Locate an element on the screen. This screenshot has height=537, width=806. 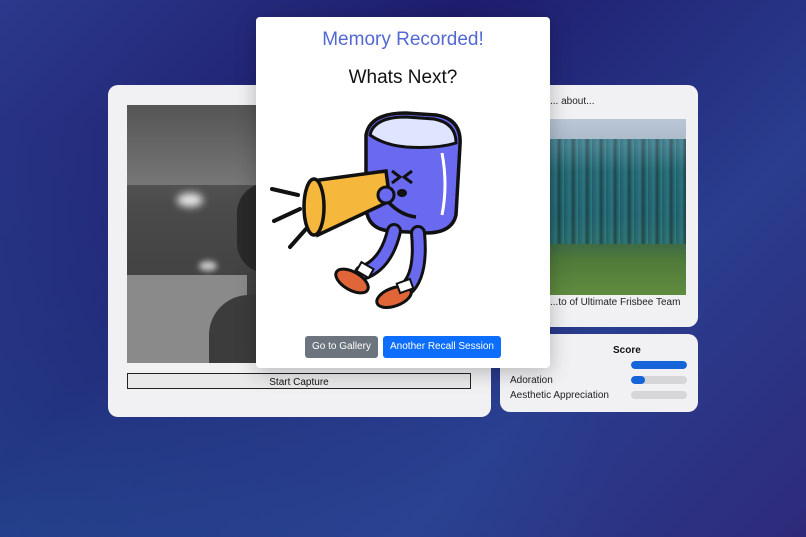
score-header: Score is located at coordinates (627, 350).